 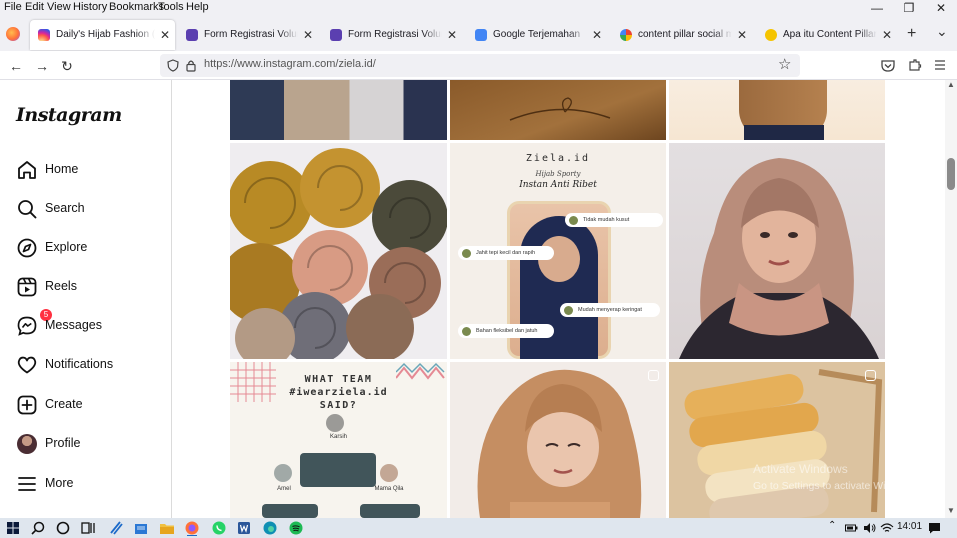 I want to click on visual-studio-code-icon, so click(x=116, y=528).